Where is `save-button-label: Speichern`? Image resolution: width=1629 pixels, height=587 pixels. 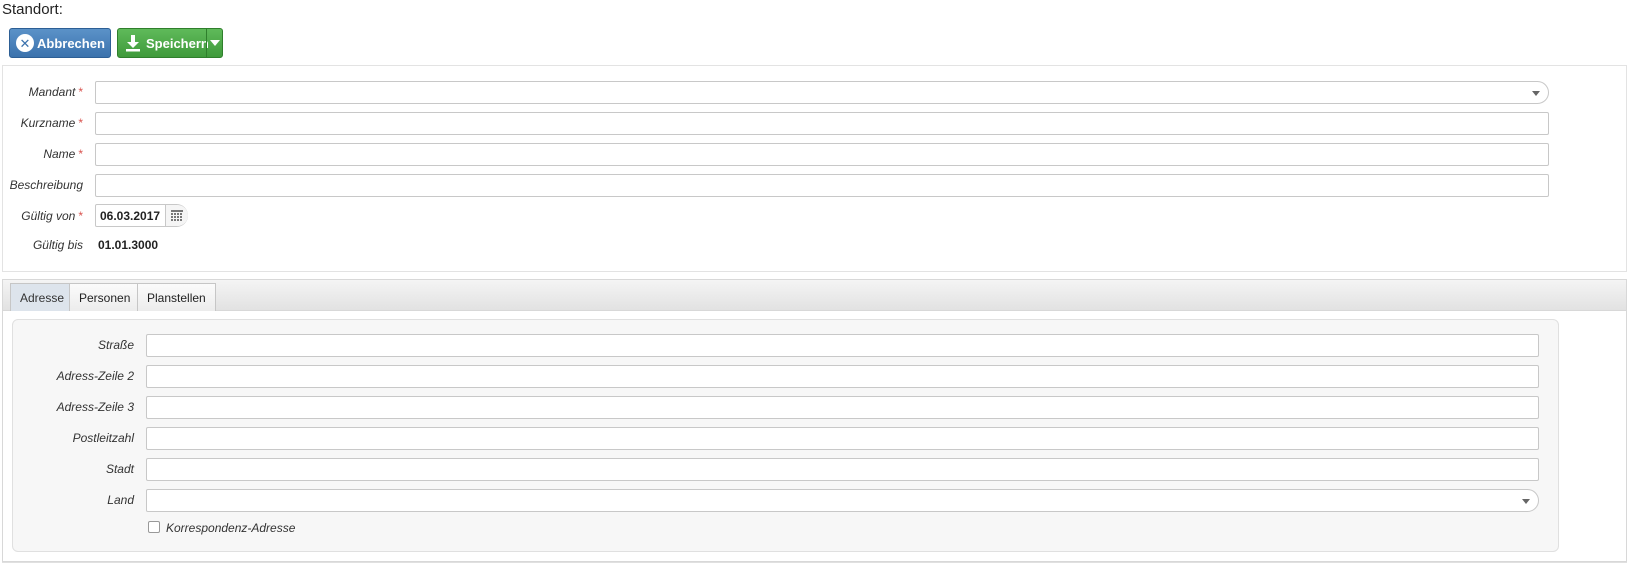 save-button-label: Speichern is located at coordinates (177, 43).